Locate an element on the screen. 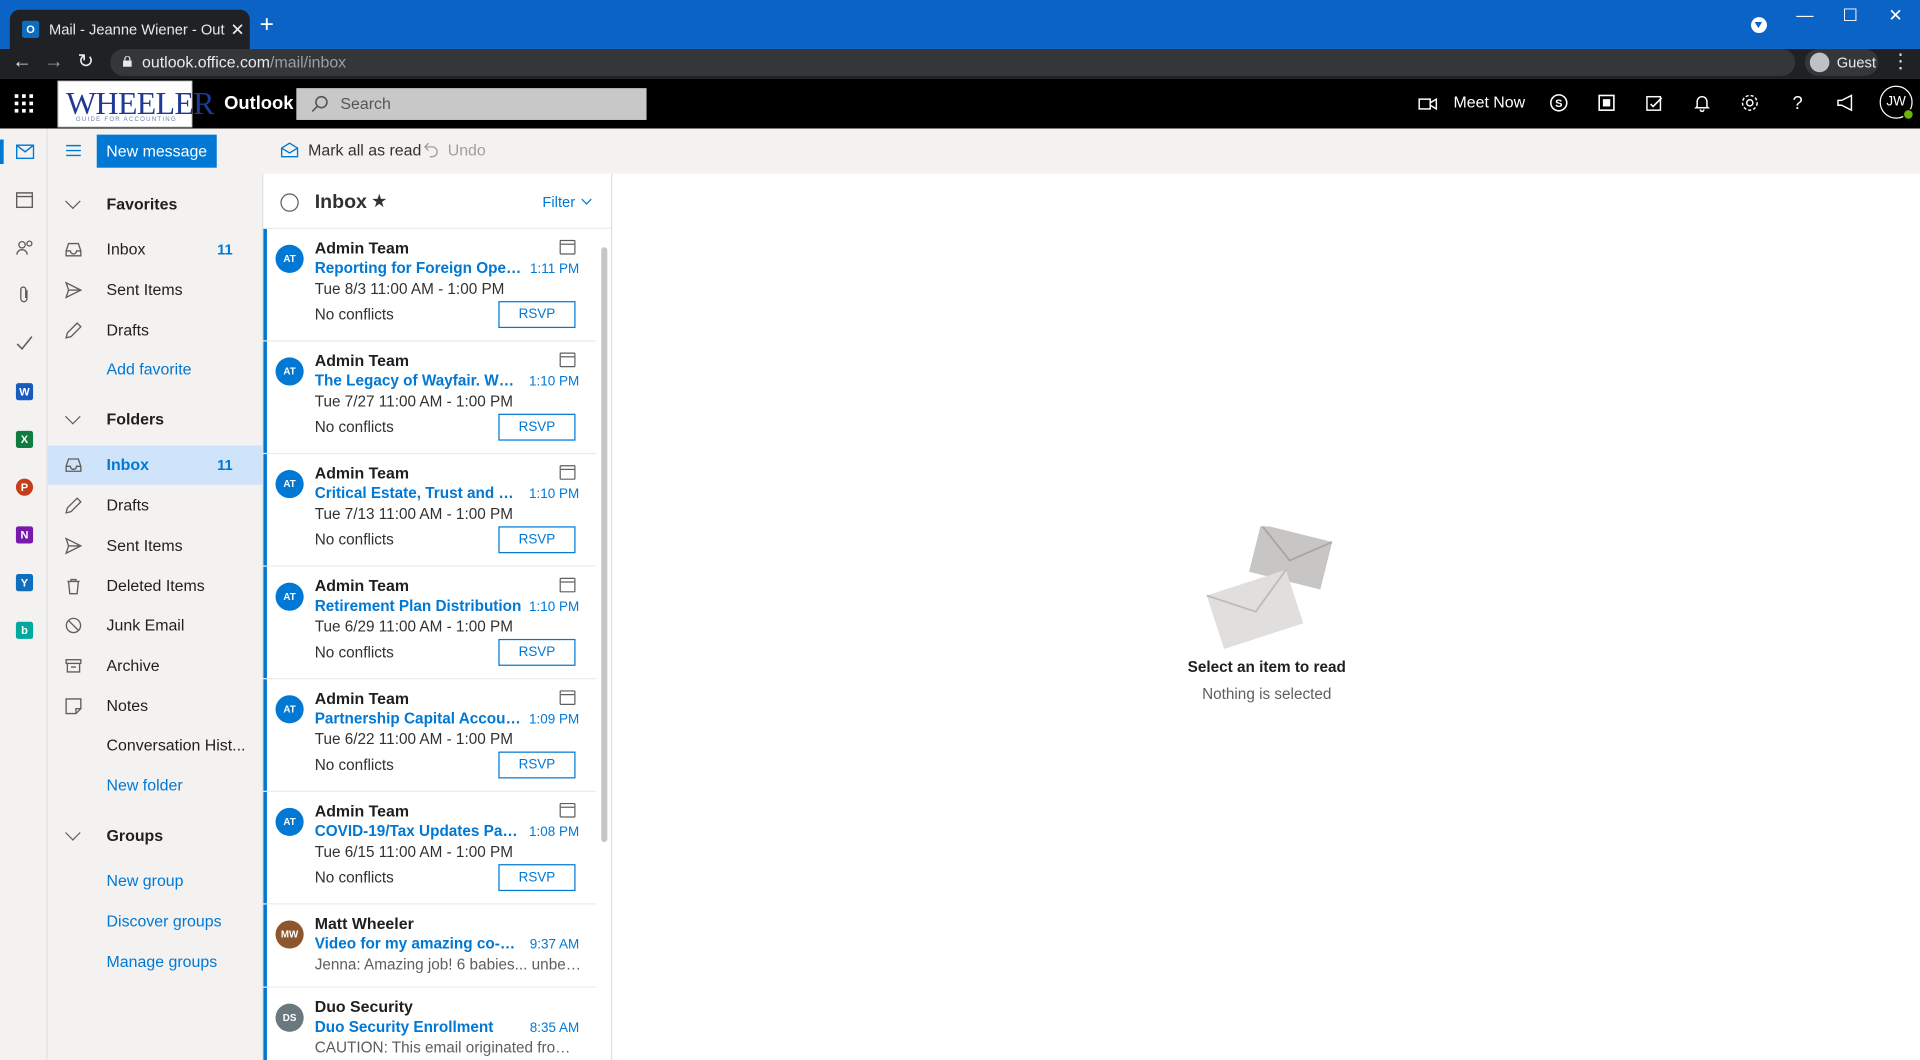 The width and height of the screenshot is (1920, 1060). folder-archive: Archive is located at coordinates (155, 665).